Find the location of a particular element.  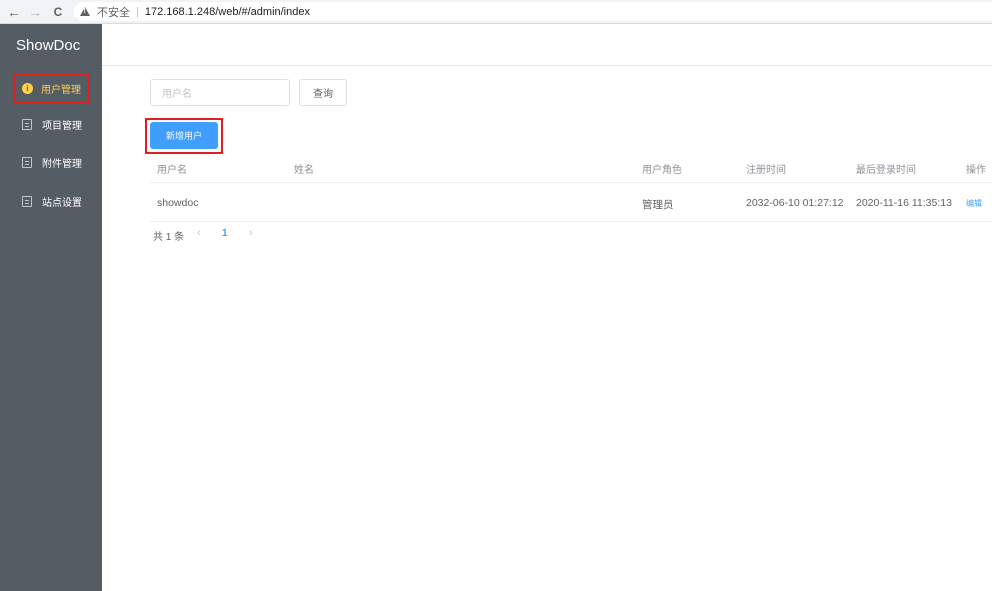

sidebar-item-site-settings: 站点设置 is located at coordinates (51, 201).